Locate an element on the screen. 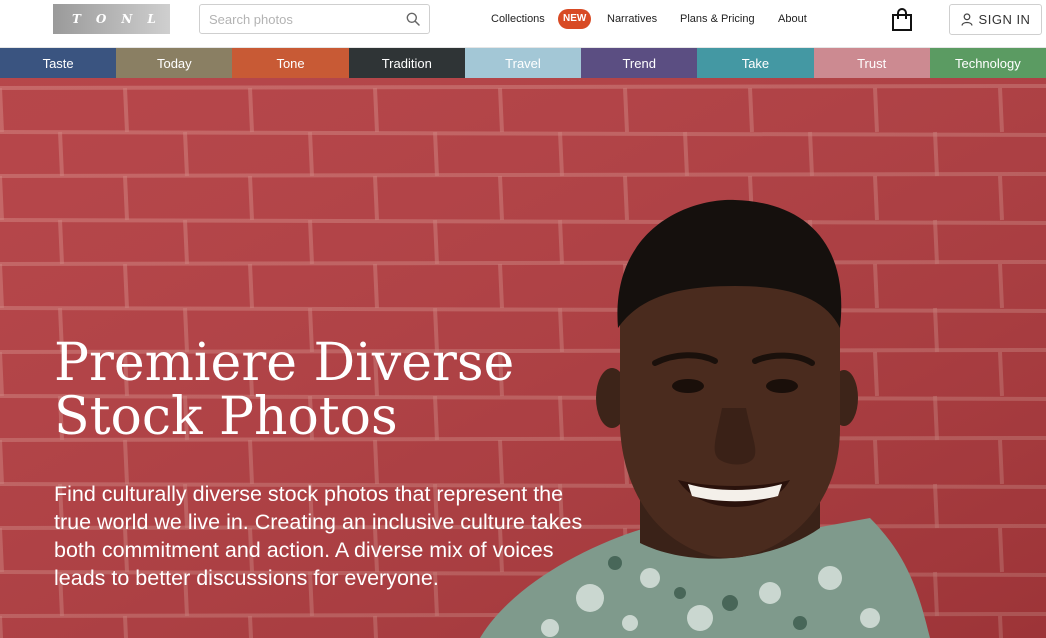 Image resolution: width=1046 pixels, height=638 pixels. tonl-logo: TONL is located at coordinates (111, 19).